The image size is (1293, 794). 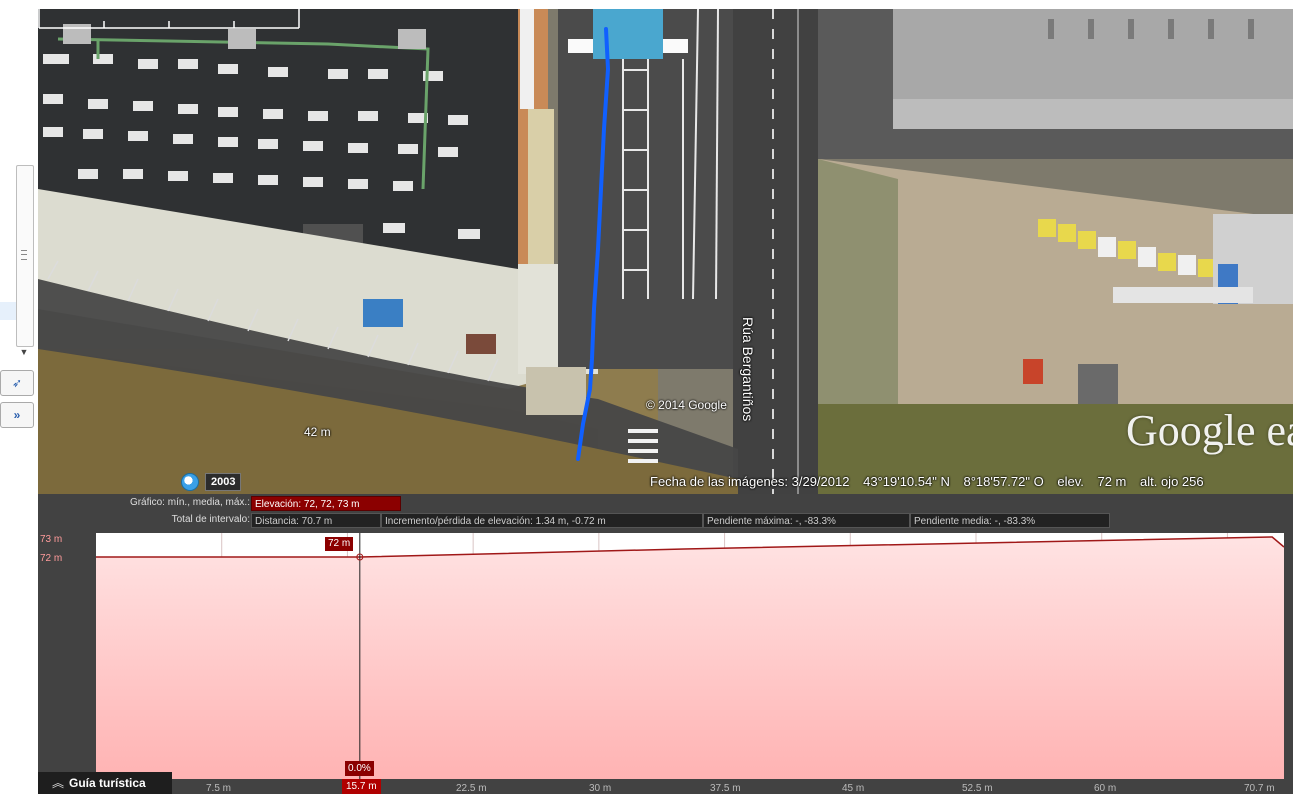 What do you see at coordinates (107, 783) in the screenshot?
I see `tour-guide-label: Guía turística` at bounding box center [107, 783].